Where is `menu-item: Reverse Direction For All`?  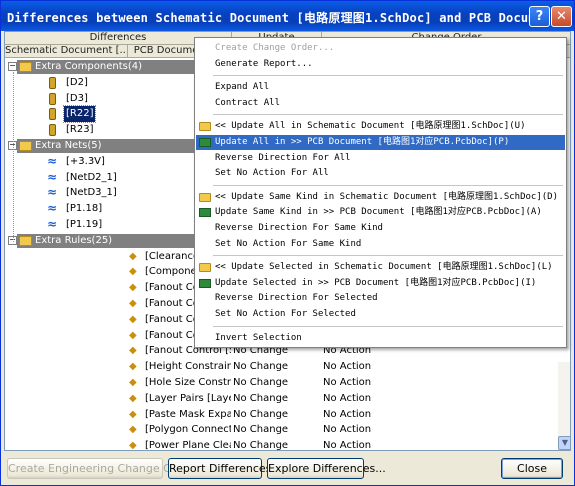 menu-item: Reverse Direction For All is located at coordinates (380, 158).